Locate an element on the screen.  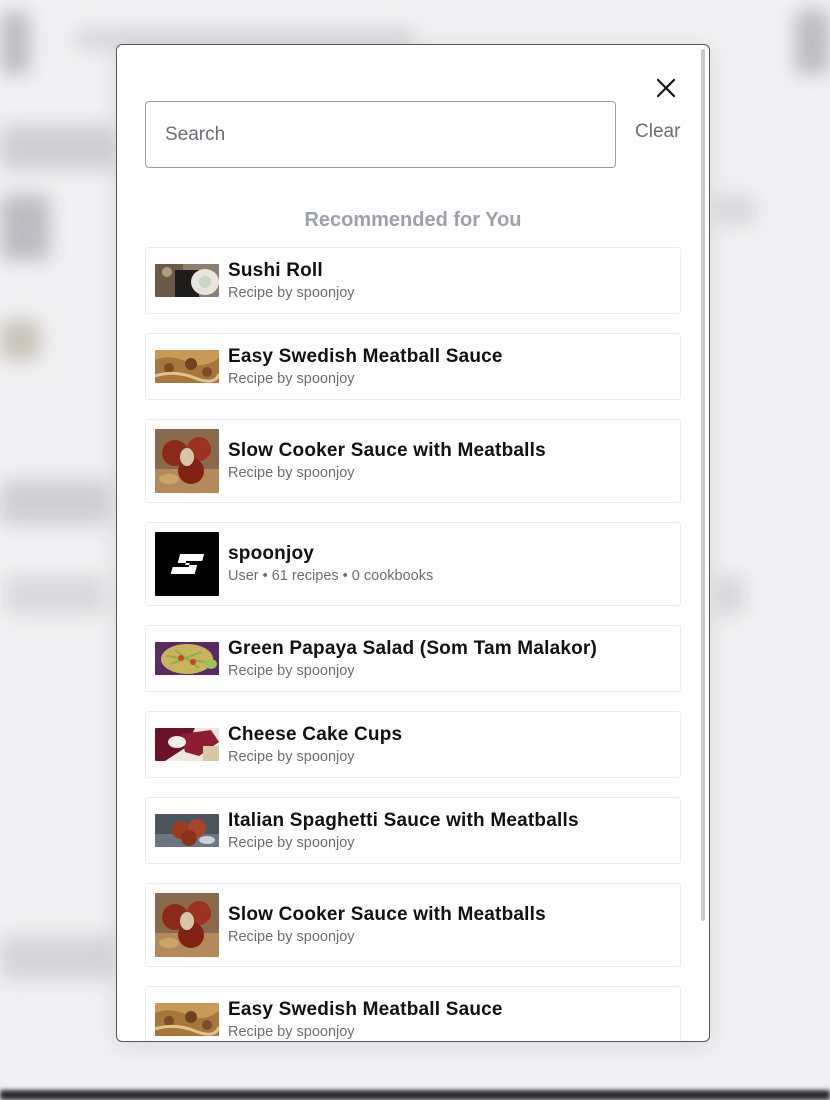
modal-scrollbar-thumb is located at coordinates (703, 485).